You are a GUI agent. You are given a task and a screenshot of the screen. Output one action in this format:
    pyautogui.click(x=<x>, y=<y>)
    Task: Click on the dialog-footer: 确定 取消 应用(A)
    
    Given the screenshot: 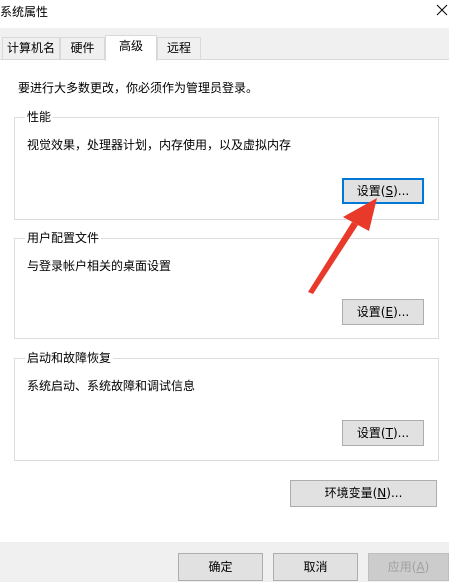 What is the action you would take?
    pyautogui.click(x=224, y=562)
    